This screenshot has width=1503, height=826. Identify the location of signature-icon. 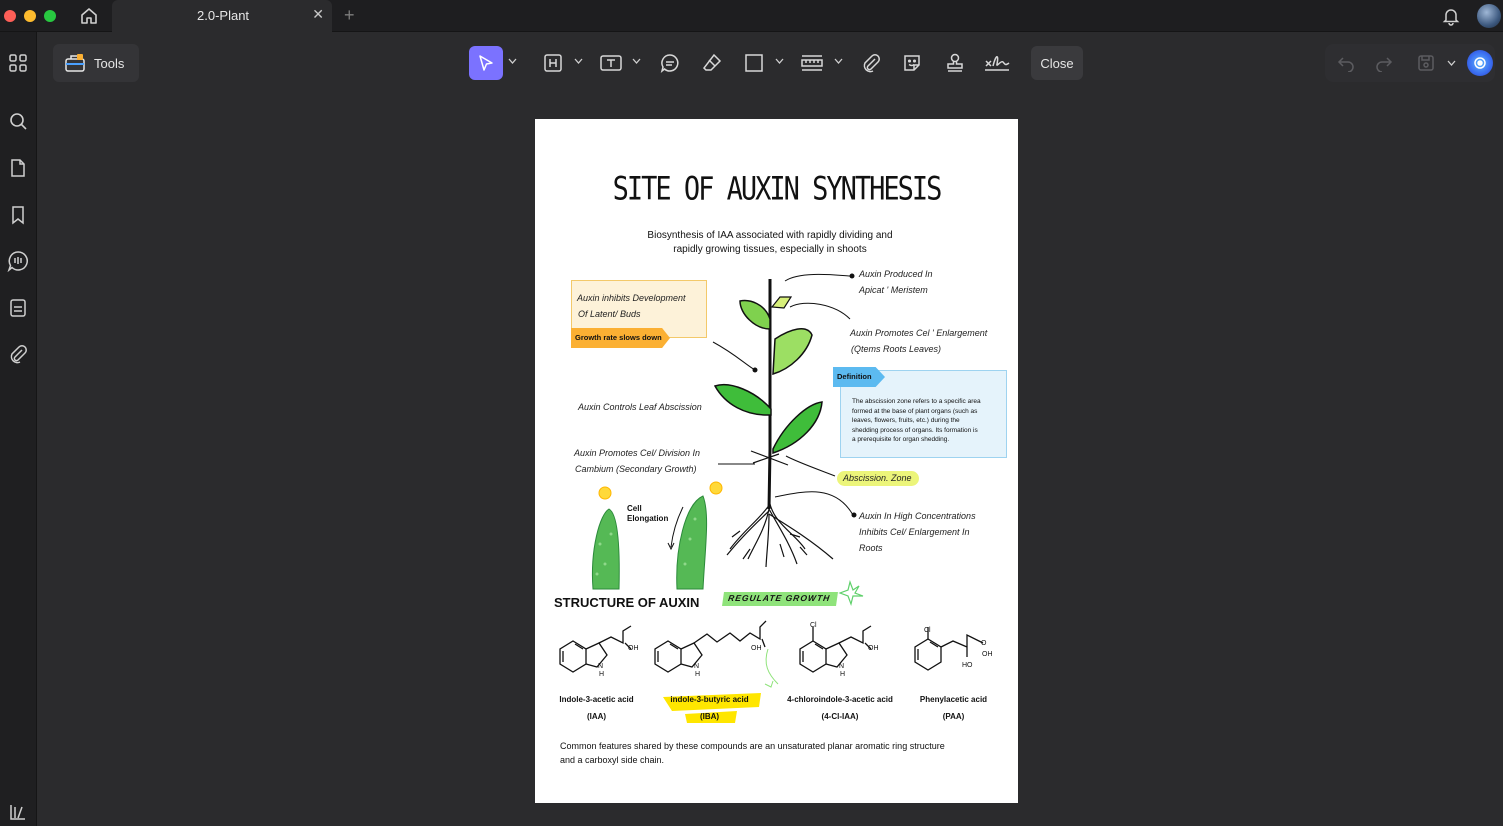
(997, 63).